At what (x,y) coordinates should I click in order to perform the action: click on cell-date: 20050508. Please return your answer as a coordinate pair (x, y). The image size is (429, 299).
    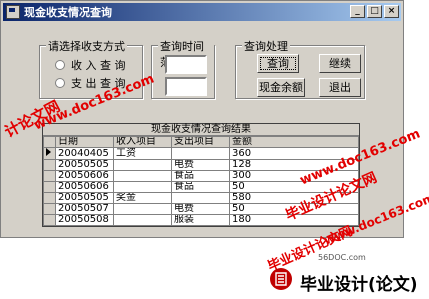
    Looking at the image, I should click on (84, 220).